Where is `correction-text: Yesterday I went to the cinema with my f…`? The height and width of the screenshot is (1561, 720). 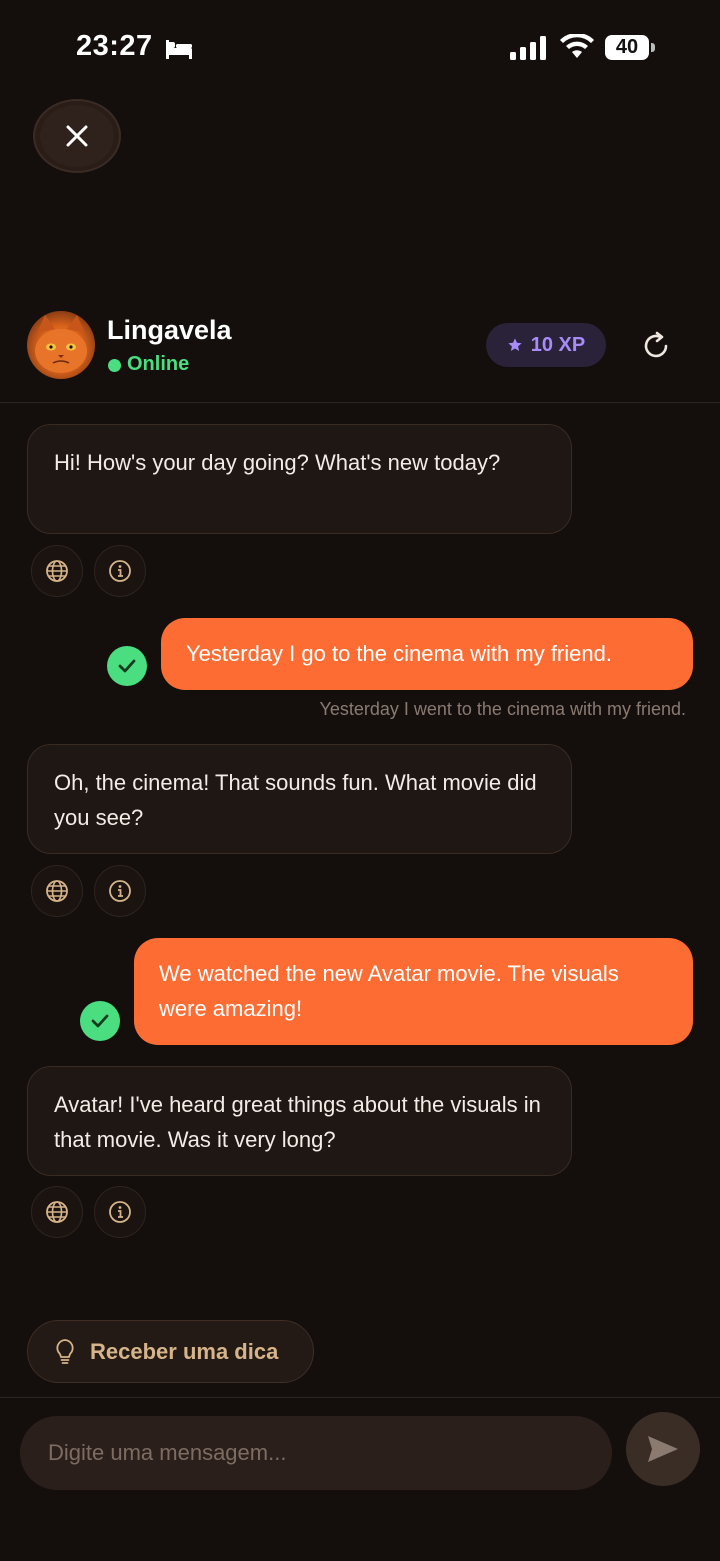 correction-text: Yesterday I went to the cinema with my f… is located at coordinates (502, 709).